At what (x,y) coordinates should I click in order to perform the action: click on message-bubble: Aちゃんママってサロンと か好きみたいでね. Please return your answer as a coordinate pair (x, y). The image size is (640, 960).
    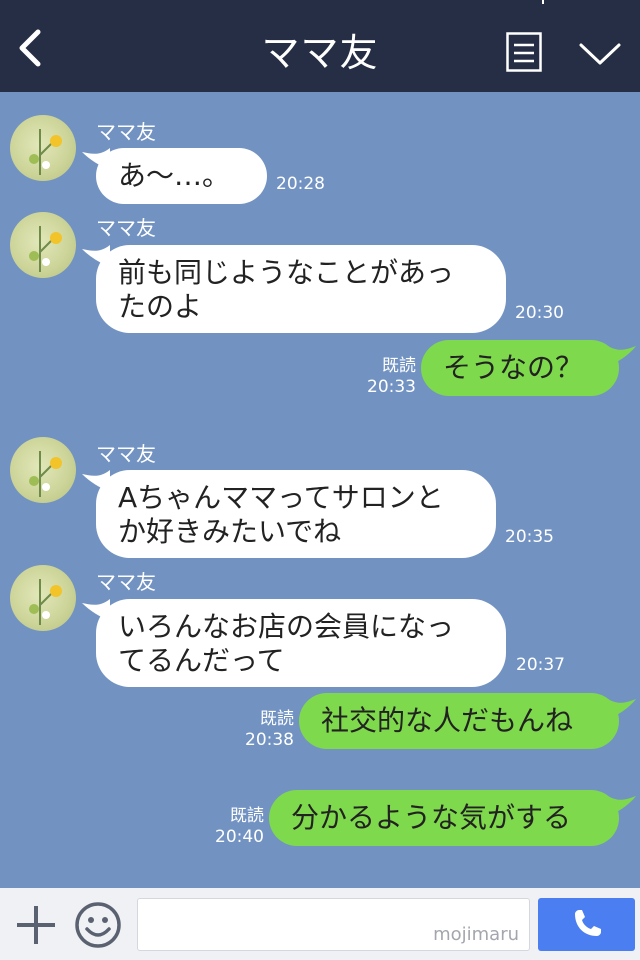
    Looking at the image, I should click on (296, 514).